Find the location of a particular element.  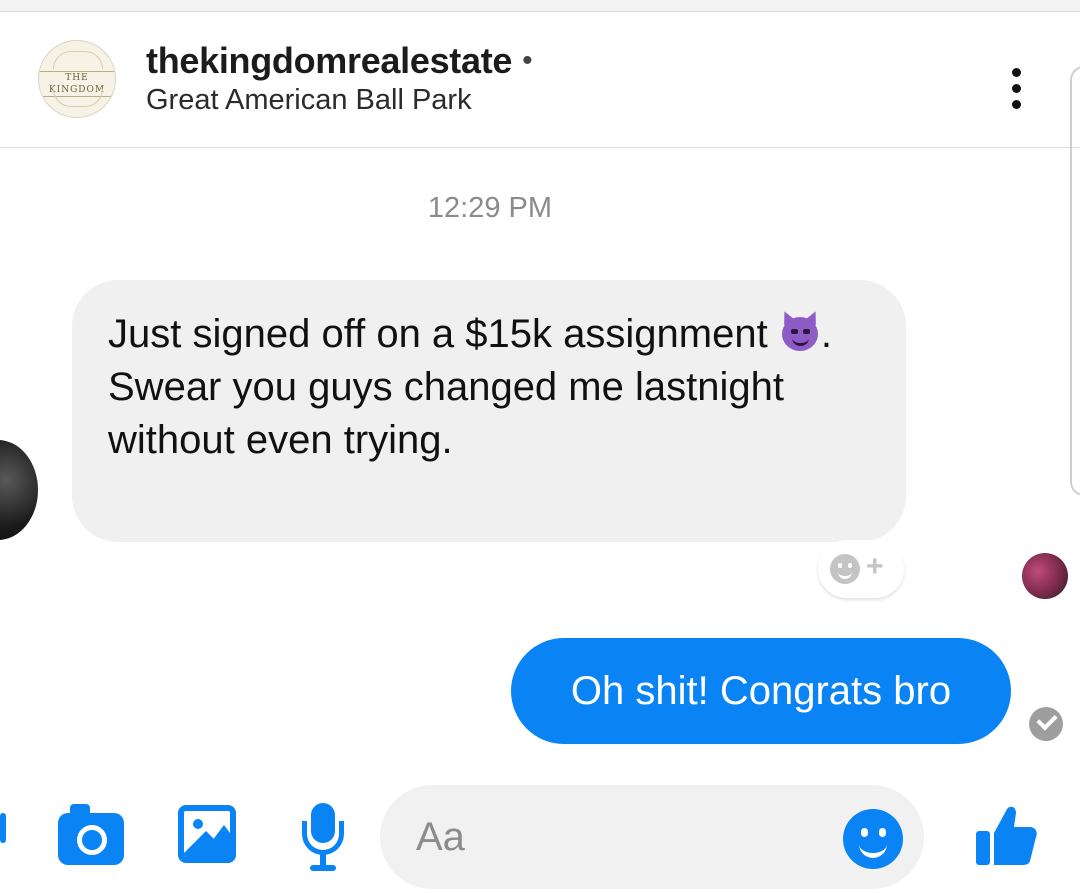

message-text-part: Just signed off on a $15k assignment is located at coordinates (443, 334).